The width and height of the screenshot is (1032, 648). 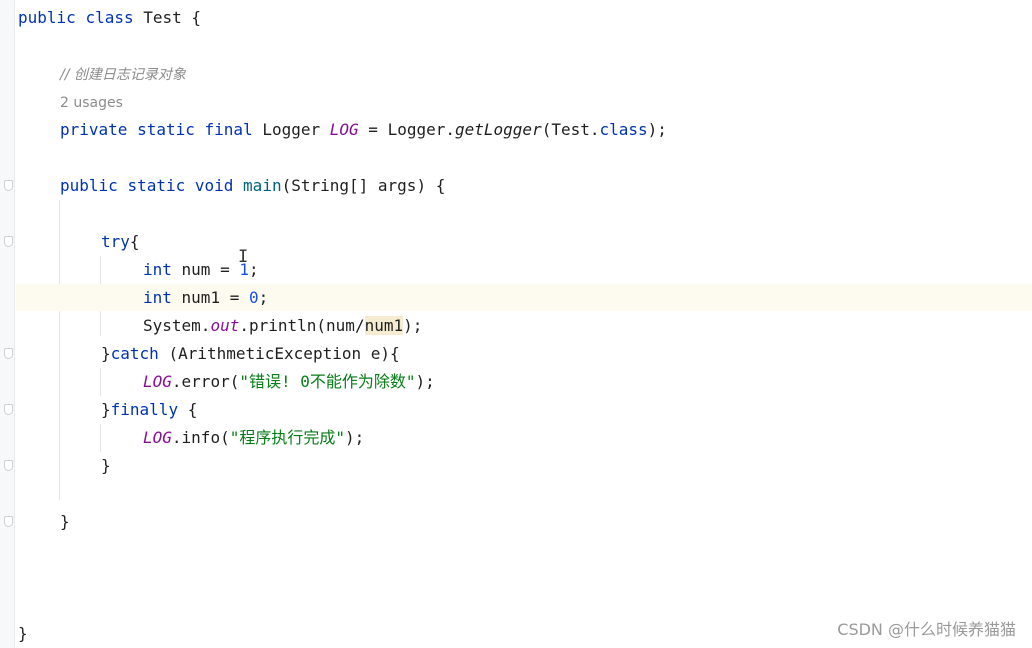 I want to click on usages-hint: 2 usages, so click(x=91, y=102).